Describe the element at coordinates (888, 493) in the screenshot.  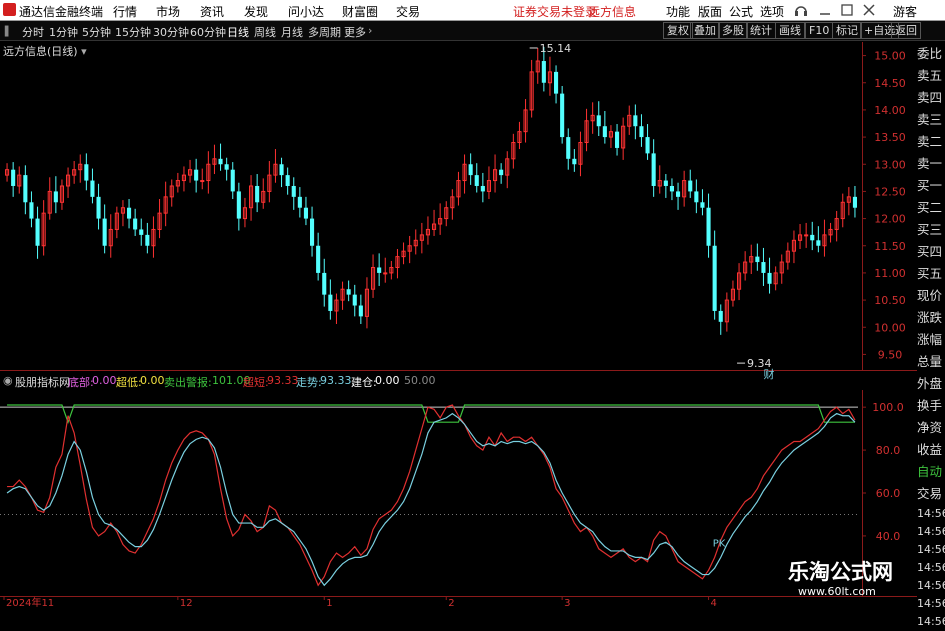
I see `indicator-tick-label: 60.0` at that location.